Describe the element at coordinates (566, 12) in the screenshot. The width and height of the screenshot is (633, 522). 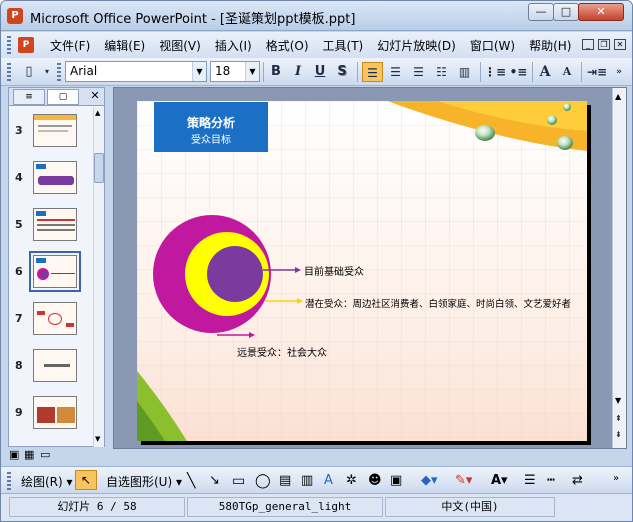
I see `maximize-button: □` at that location.